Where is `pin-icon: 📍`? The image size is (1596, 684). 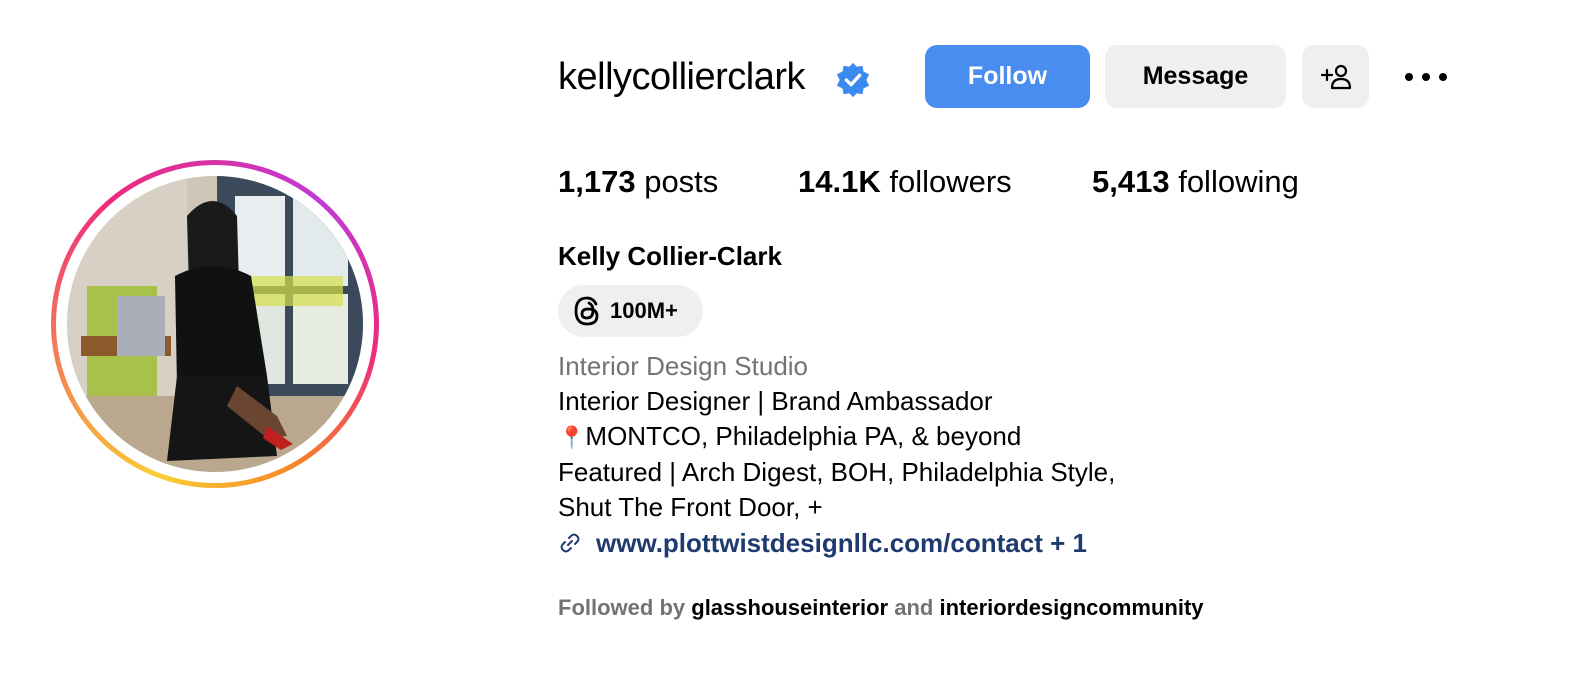 pin-icon: 📍 is located at coordinates (572, 437).